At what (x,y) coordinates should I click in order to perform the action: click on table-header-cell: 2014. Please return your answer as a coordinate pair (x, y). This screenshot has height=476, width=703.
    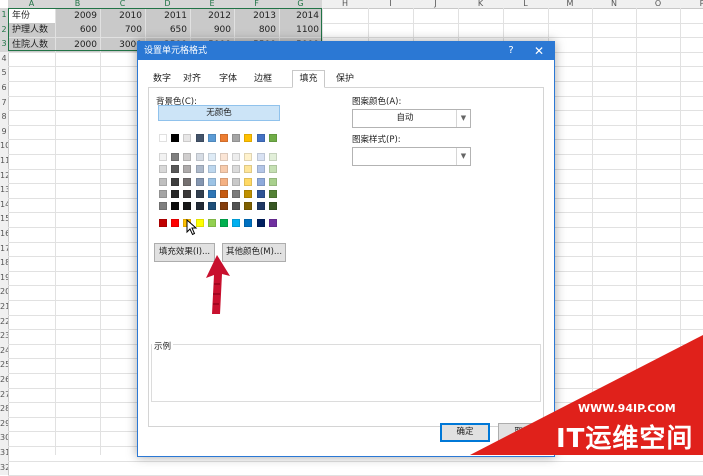
    Looking at the image, I should click on (301, 15).